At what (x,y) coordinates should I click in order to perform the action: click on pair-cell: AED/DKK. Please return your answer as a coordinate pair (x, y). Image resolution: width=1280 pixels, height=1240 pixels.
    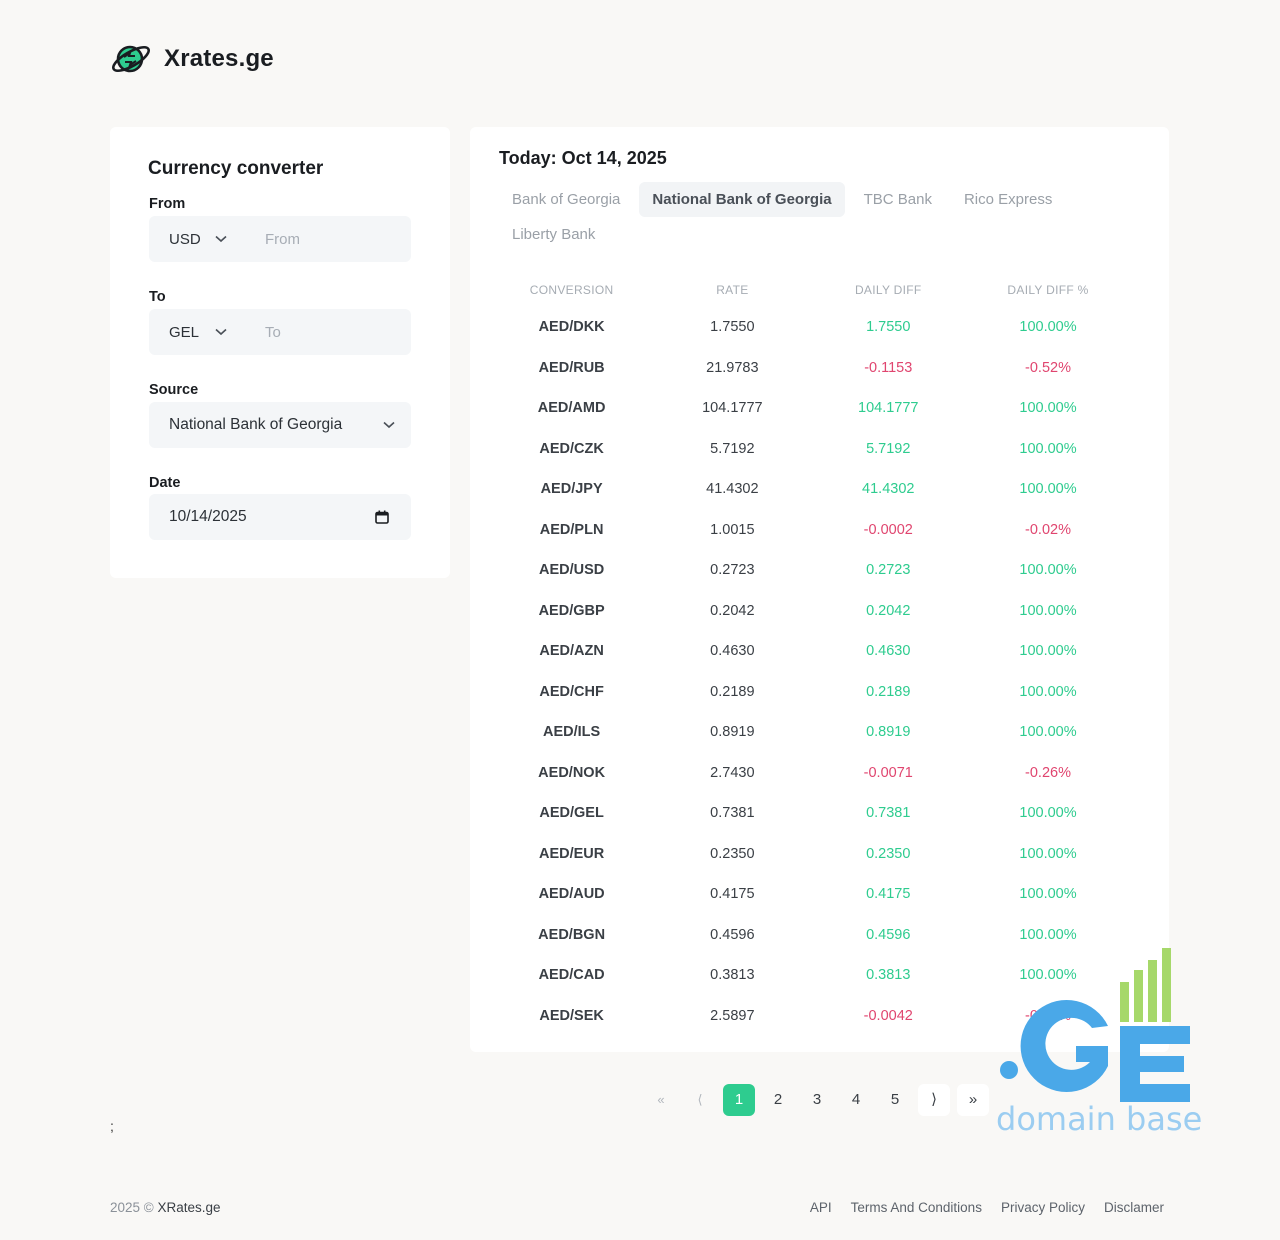
    Looking at the image, I should click on (571, 327).